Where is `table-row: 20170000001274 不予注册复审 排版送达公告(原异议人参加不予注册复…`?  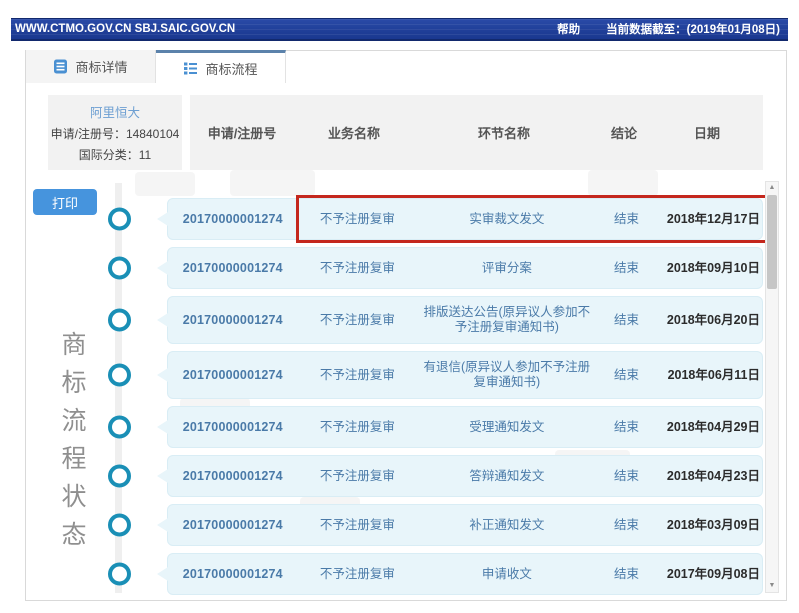 table-row: 20170000001274 不予注册复审 排版送达公告(原异议人参加不予注册复… is located at coordinates (435, 320).